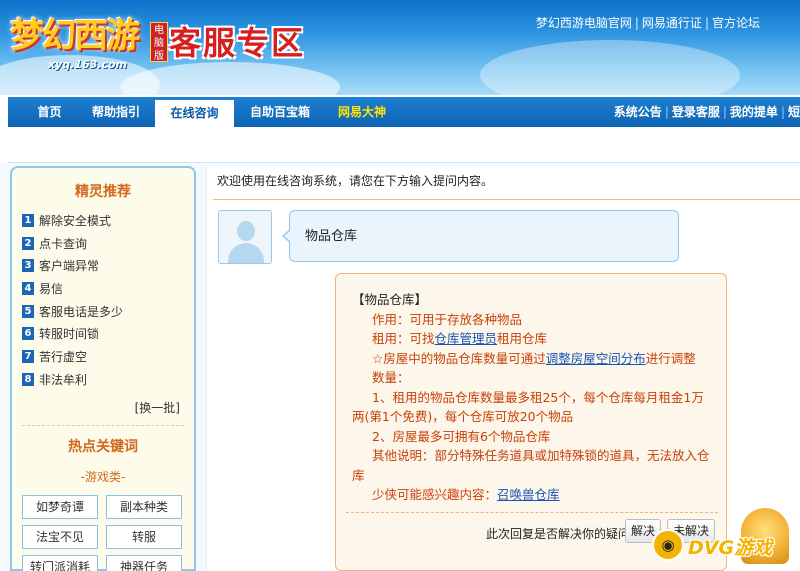  What do you see at coordinates (362, 112) in the screenshot?
I see `nav-dashen: 网易大神` at bounding box center [362, 112].